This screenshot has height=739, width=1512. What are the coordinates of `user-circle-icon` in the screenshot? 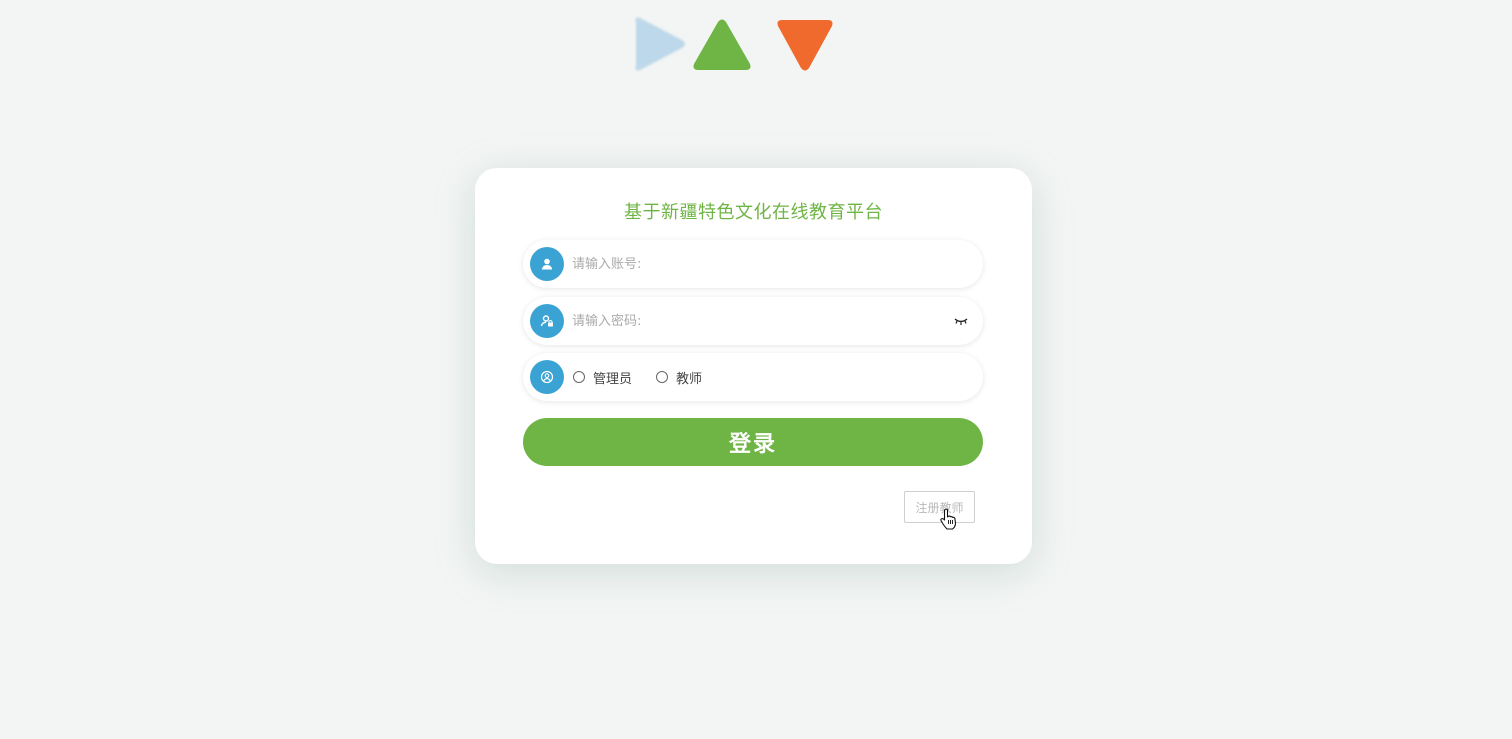 It's located at (547, 377).